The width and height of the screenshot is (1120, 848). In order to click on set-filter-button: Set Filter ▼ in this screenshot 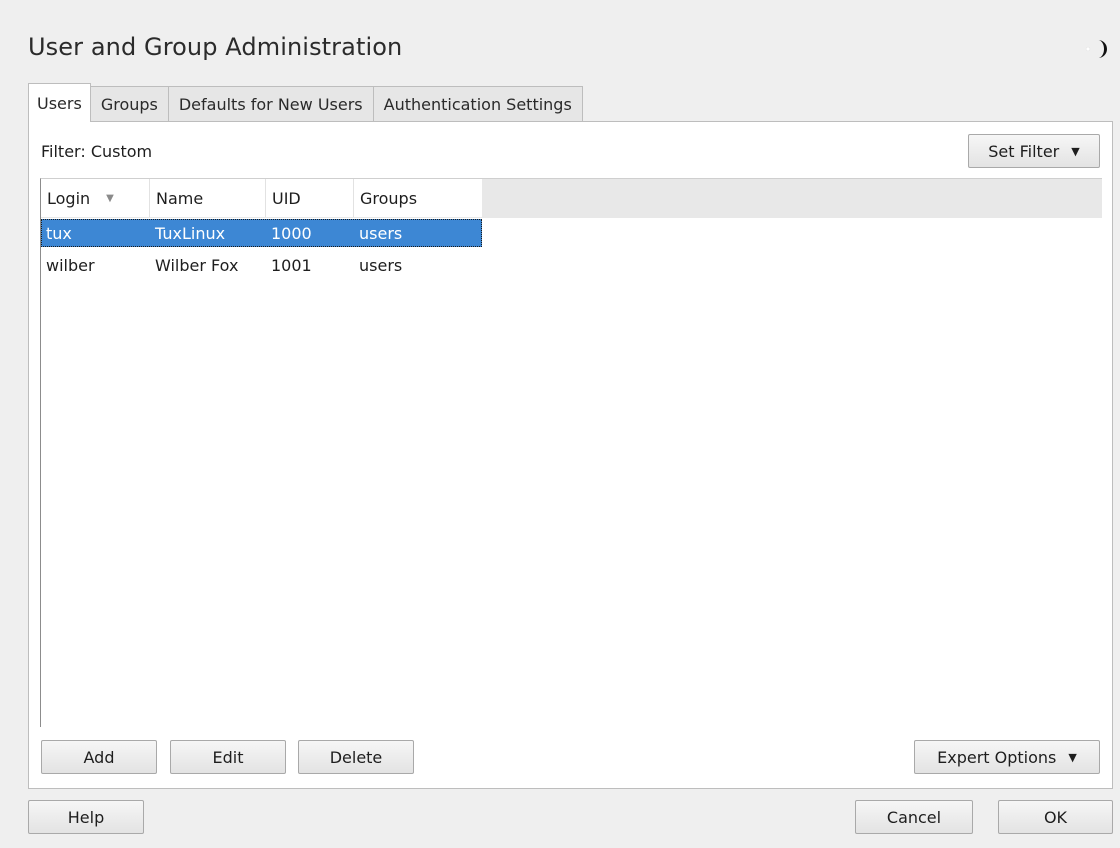, I will do `click(1034, 151)`.